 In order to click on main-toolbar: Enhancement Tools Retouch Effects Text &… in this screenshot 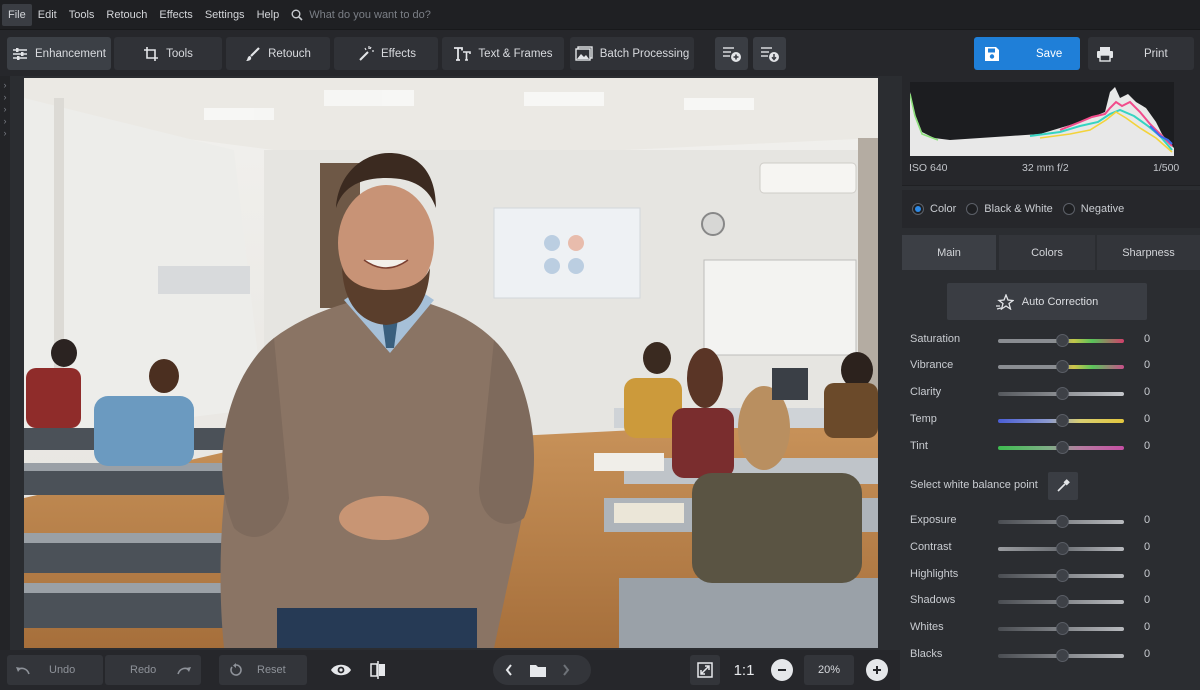, I will do `click(600, 53)`.